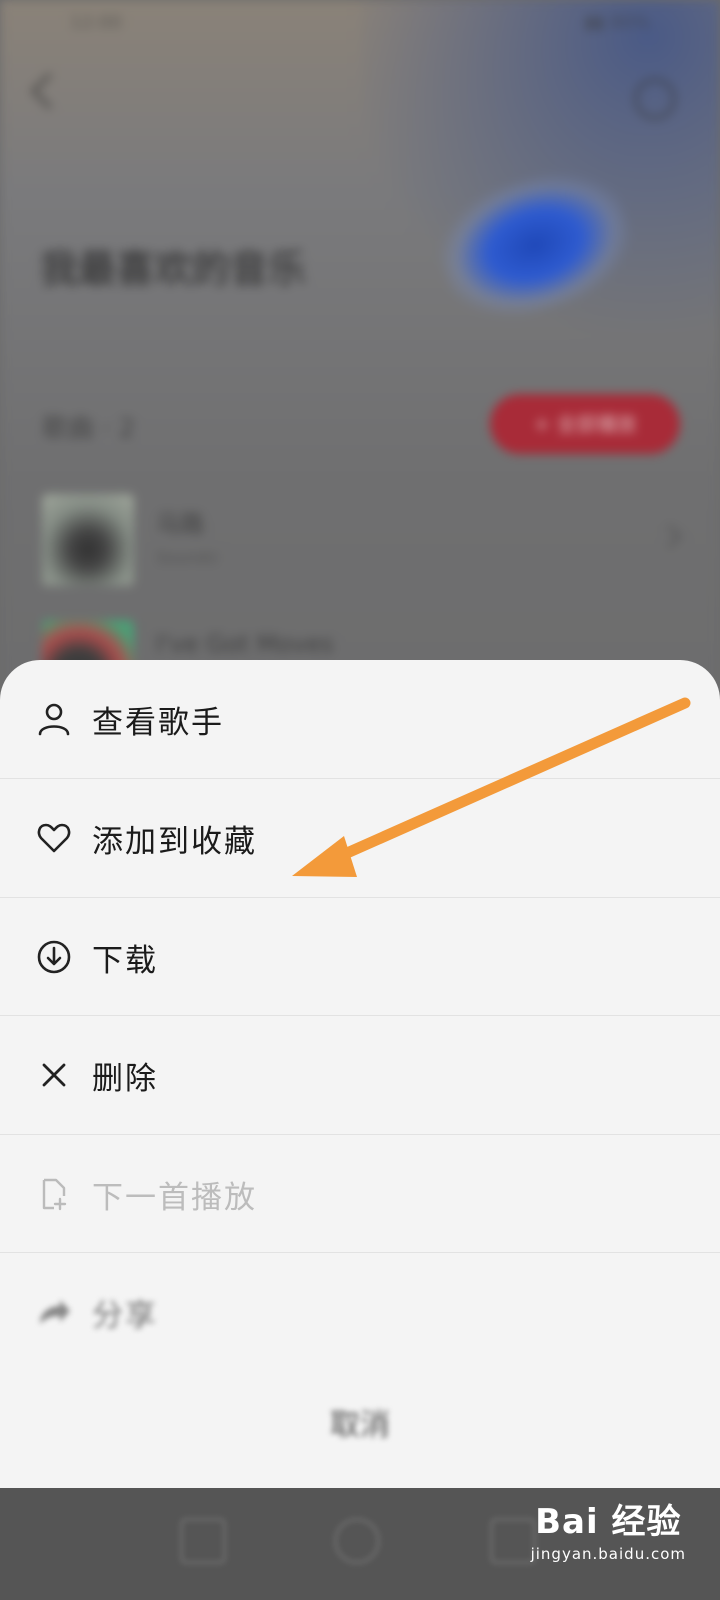  I want to click on menu-item-delete: 删除, so click(360, 1075).